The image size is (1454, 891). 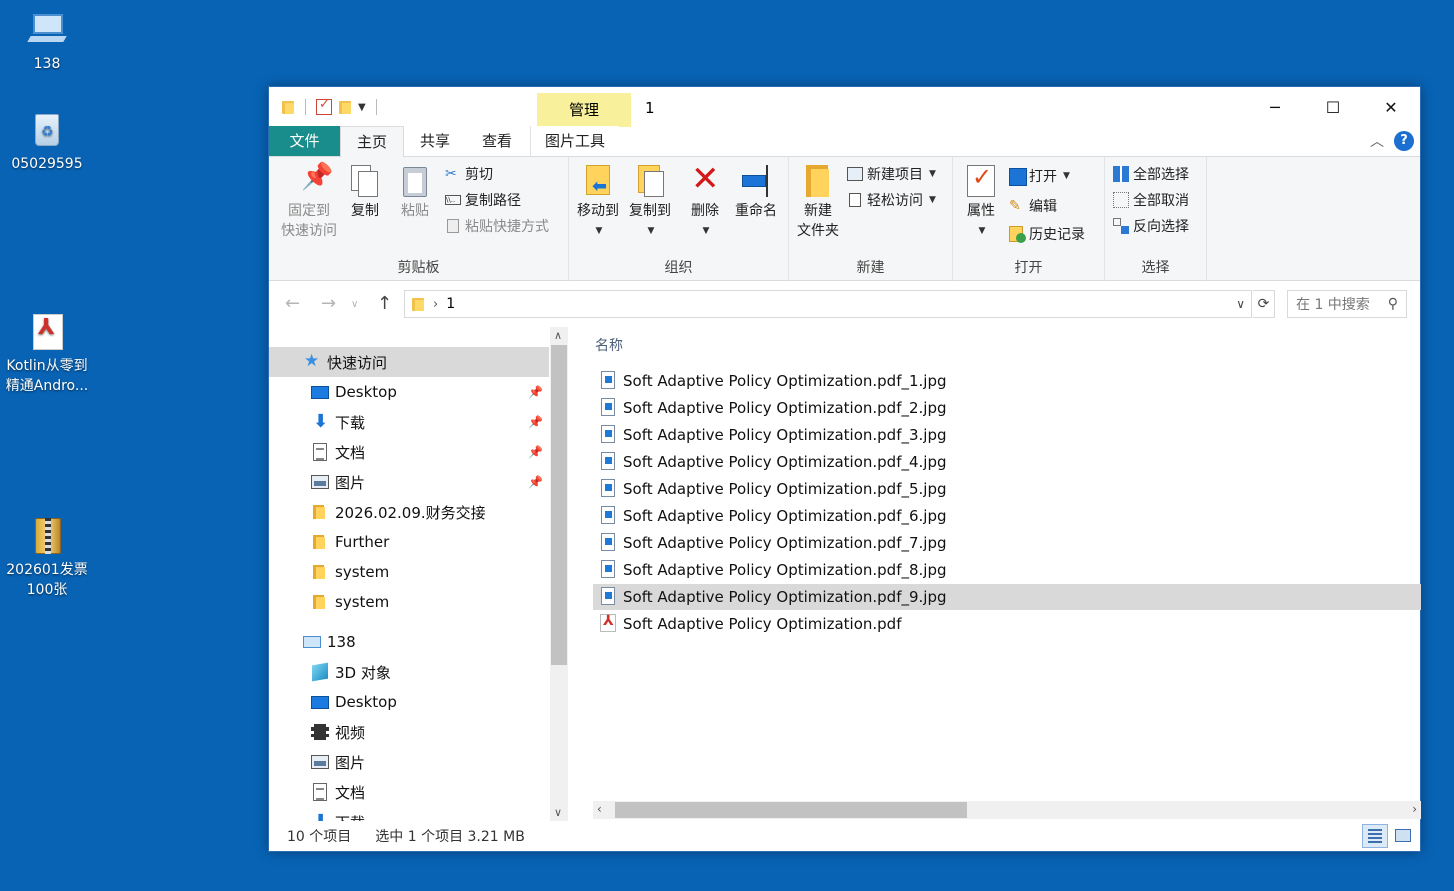 I want to click on nav-item-3d-objects: 3D 对象, so click(x=409, y=672).